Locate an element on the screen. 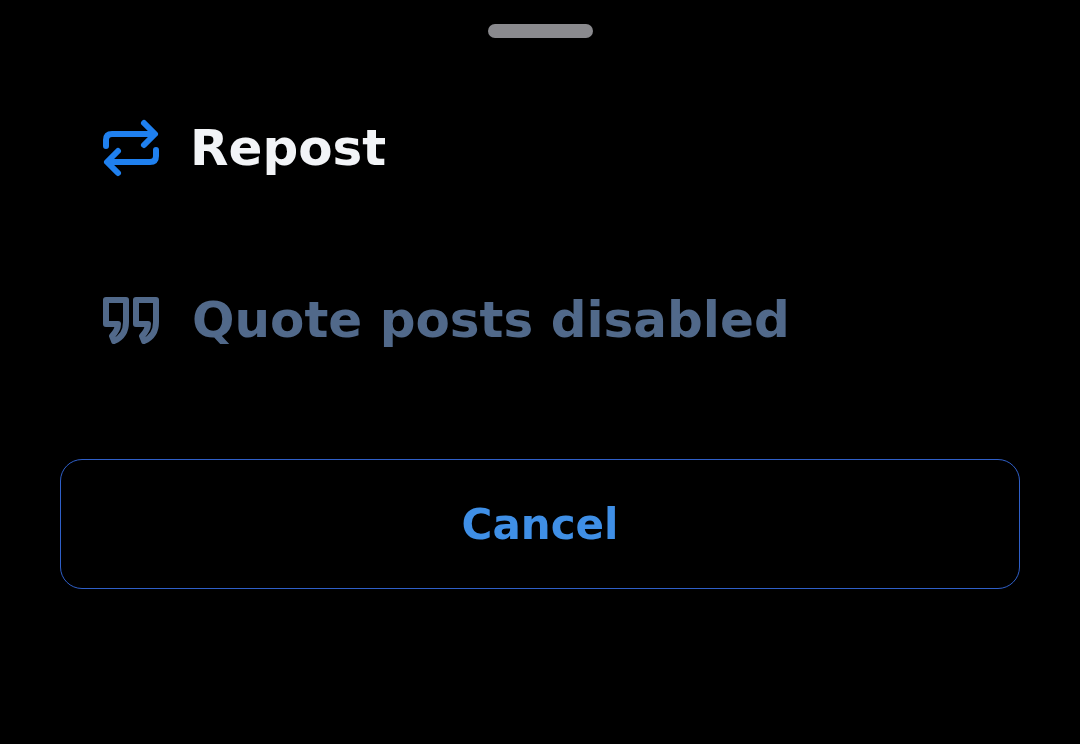 Image resolution: width=1080 pixels, height=744 pixels. quote-icon is located at coordinates (132, 320).